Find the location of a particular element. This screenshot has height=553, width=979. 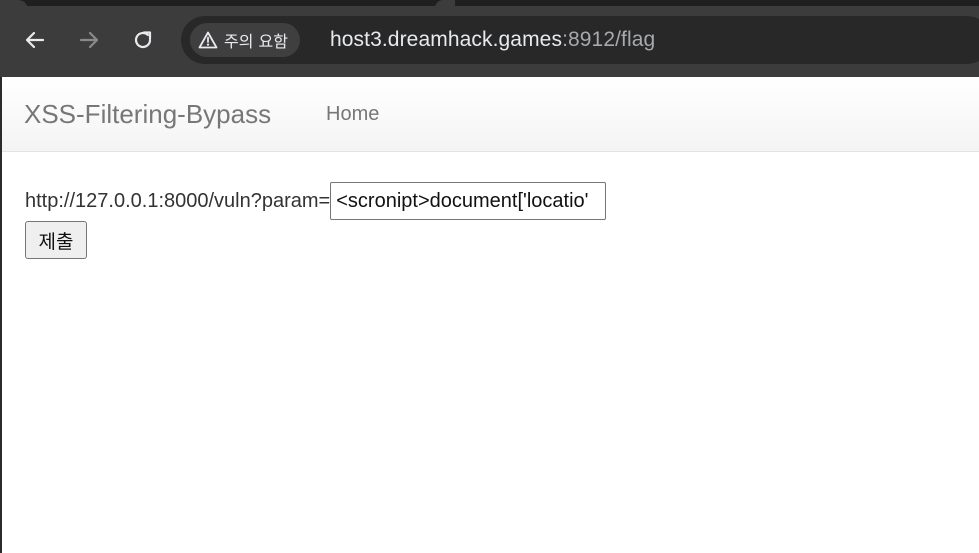

browser-toolbar: 주의 요함 host3.dreamhack.games:8912/flag is located at coordinates (489, 38).